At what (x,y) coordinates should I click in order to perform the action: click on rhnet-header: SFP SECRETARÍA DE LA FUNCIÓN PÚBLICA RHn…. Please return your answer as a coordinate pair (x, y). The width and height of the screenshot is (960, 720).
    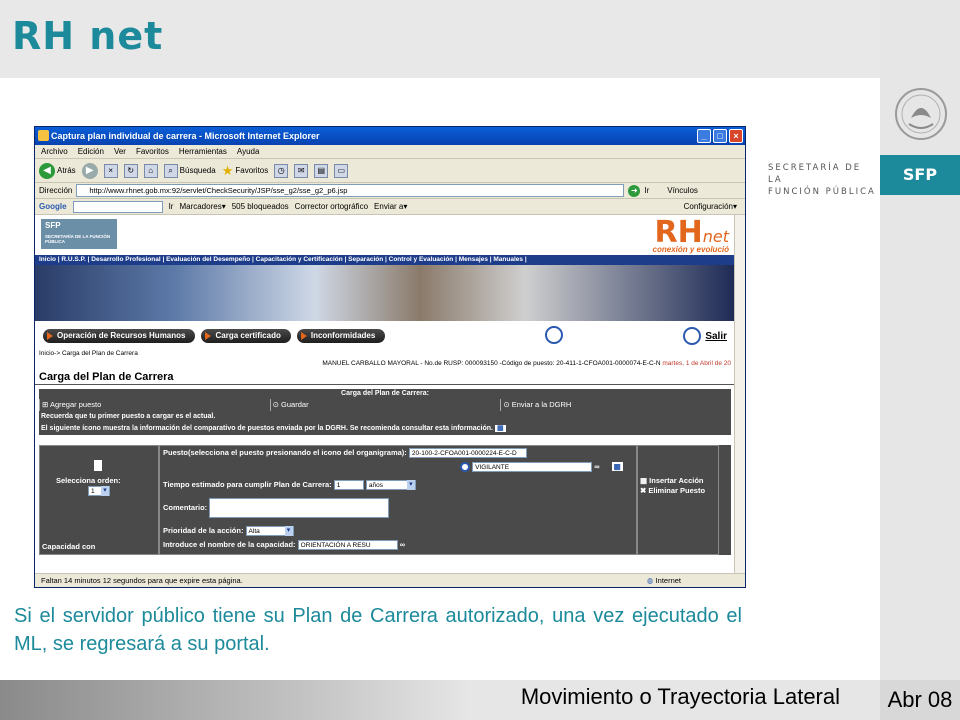
    Looking at the image, I should click on (385, 235).